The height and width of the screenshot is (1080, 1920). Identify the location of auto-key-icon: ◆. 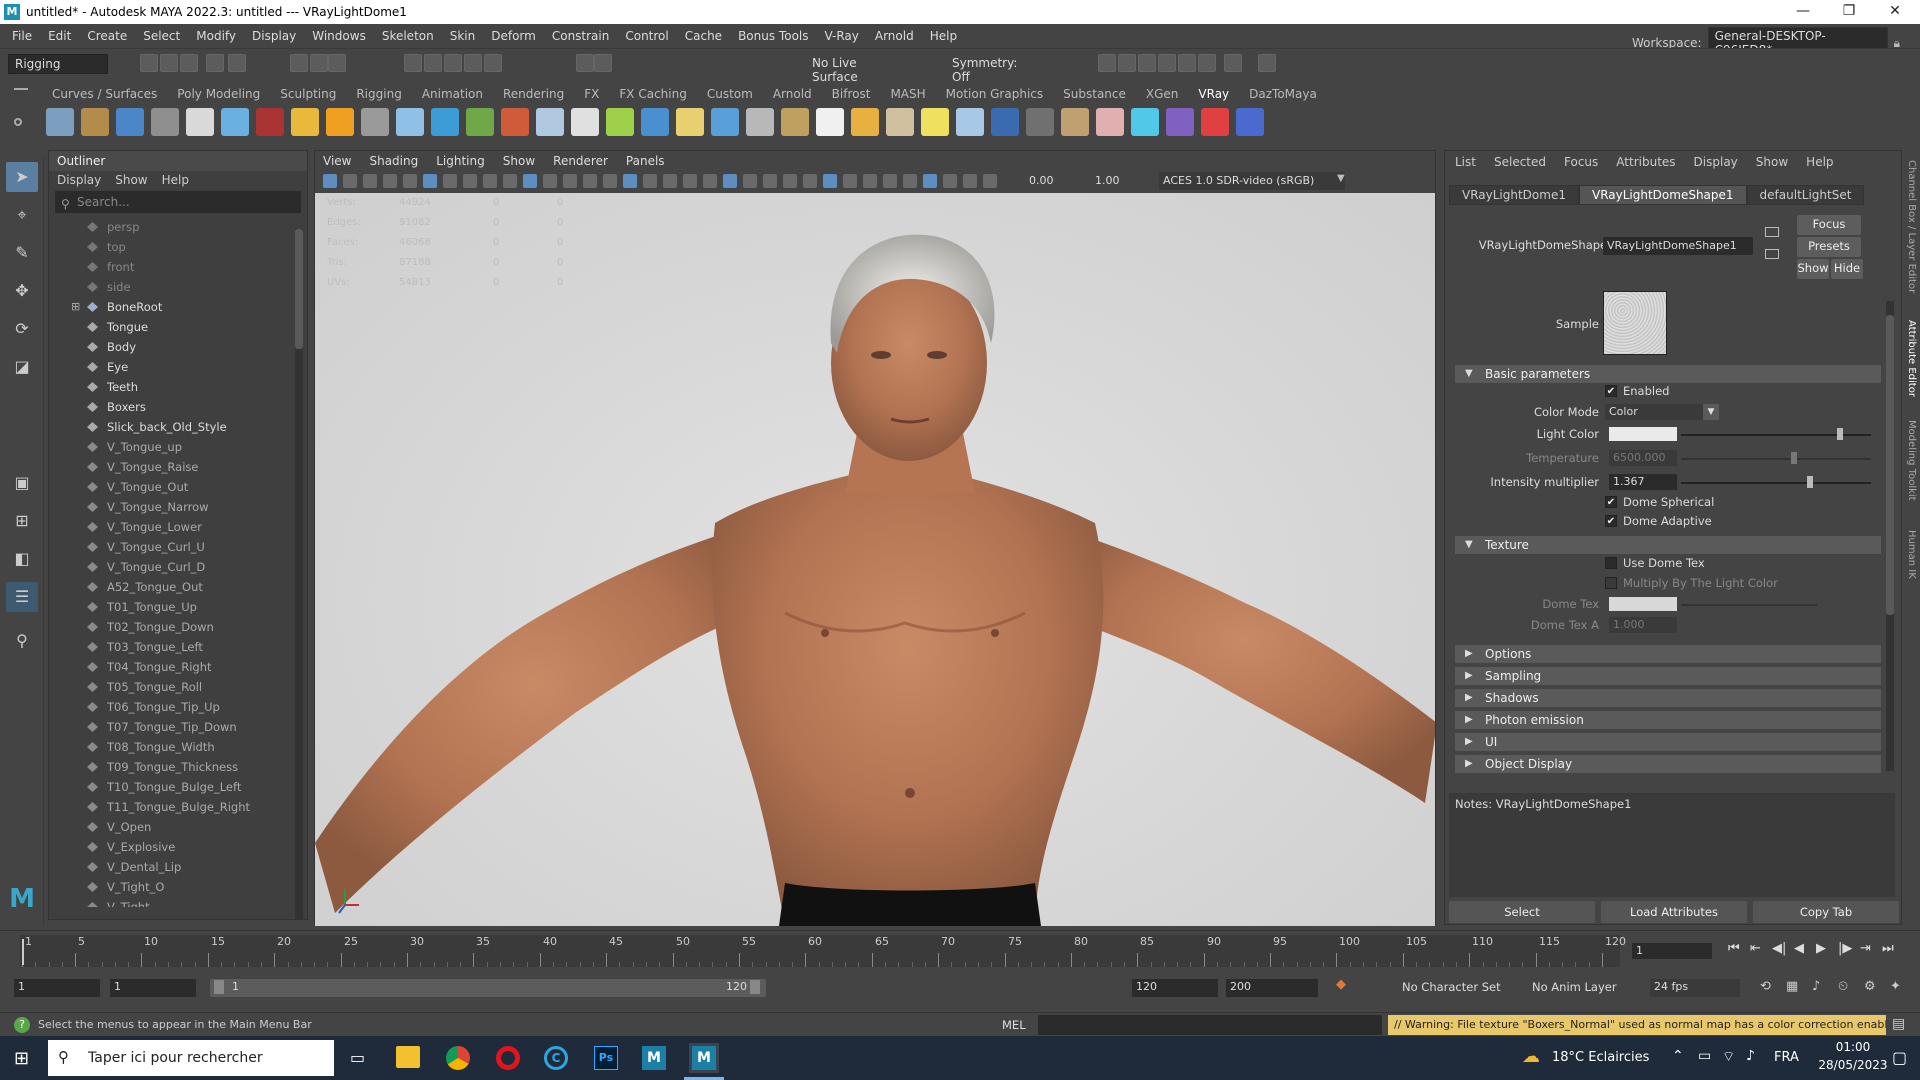
(1341, 984).